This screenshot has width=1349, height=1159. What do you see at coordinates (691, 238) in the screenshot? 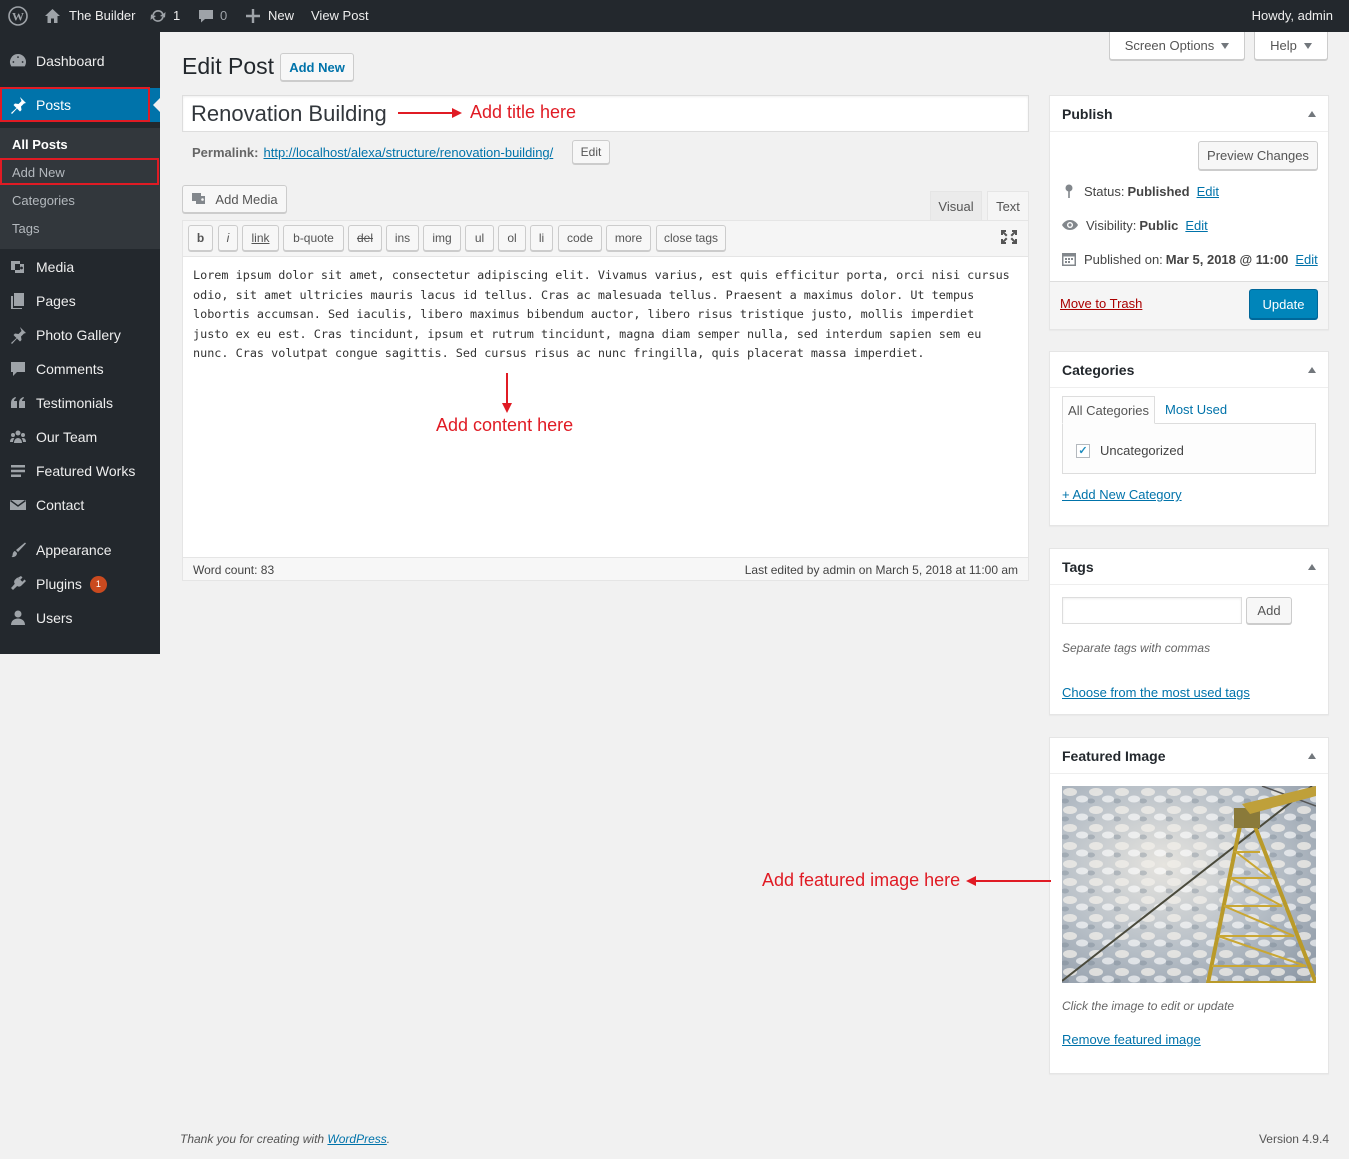
I see `quicktag-close-tags: close tags` at bounding box center [691, 238].